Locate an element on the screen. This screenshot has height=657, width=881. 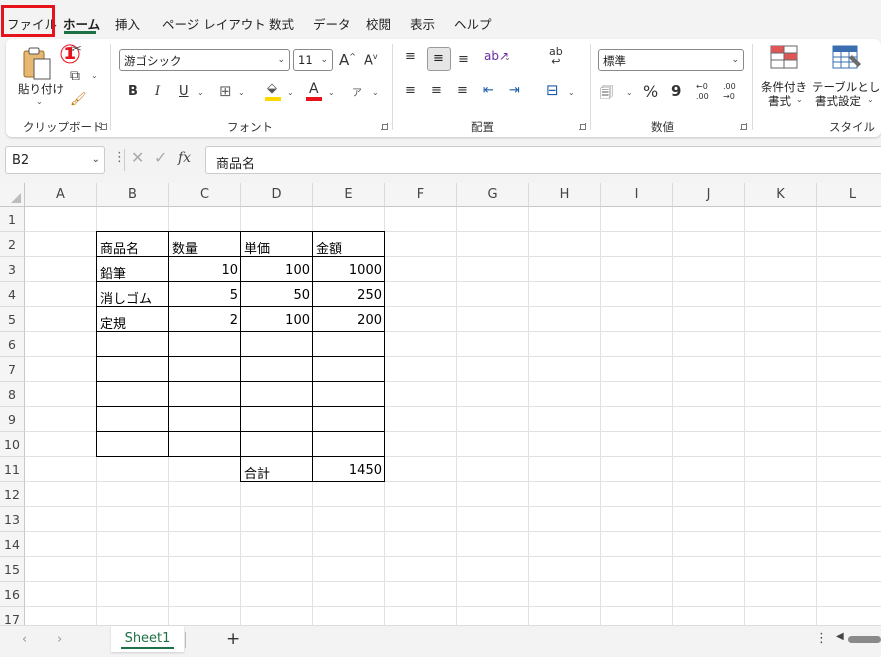
scroll-tabs-left-icon: ‹ is located at coordinates (24, 639).